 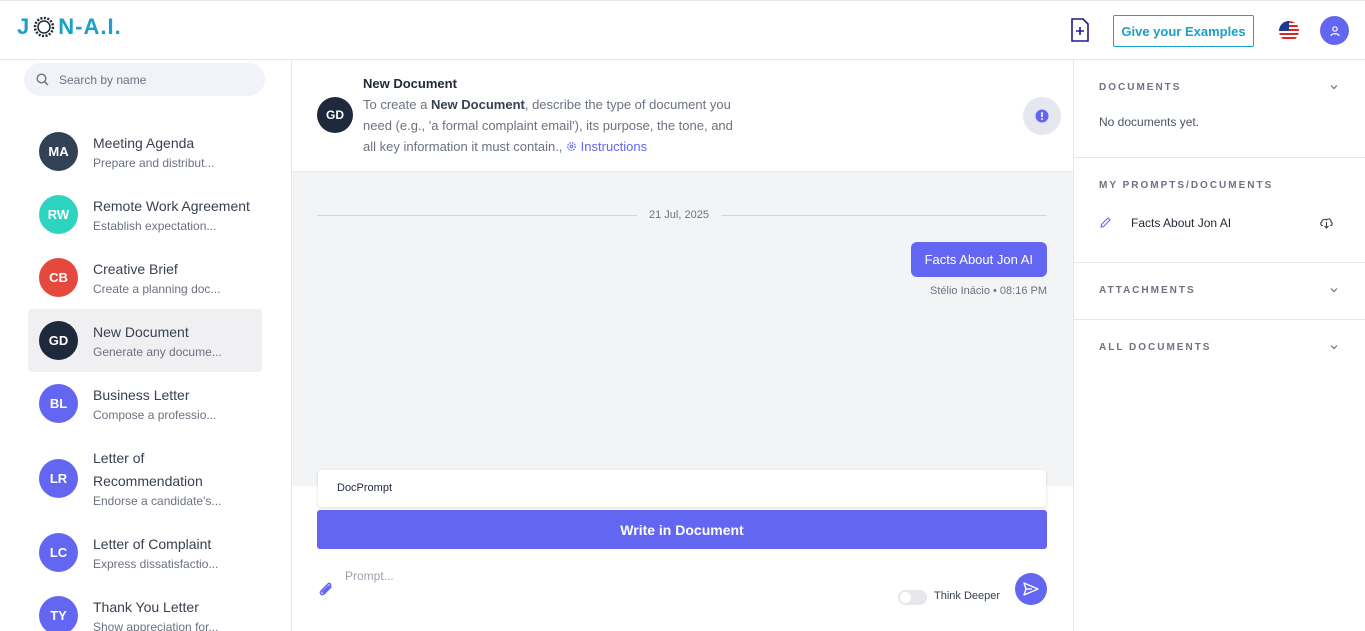 I want to click on think-deeper-toggle, so click(x=912, y=597).